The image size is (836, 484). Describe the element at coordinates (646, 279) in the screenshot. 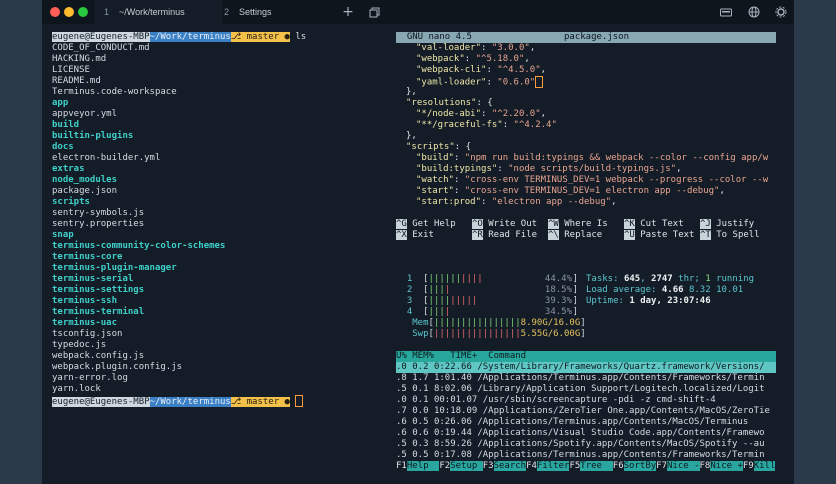

I see `tasks-sep: ,` at that location.